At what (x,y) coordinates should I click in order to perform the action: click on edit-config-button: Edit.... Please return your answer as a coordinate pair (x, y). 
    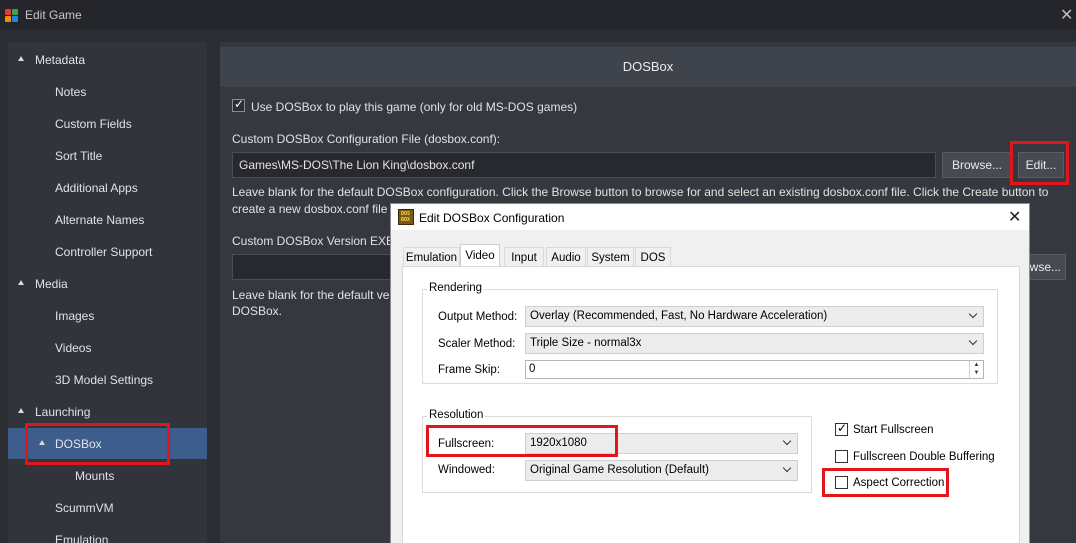
    Looking at the image, I should click on (1041, 165).